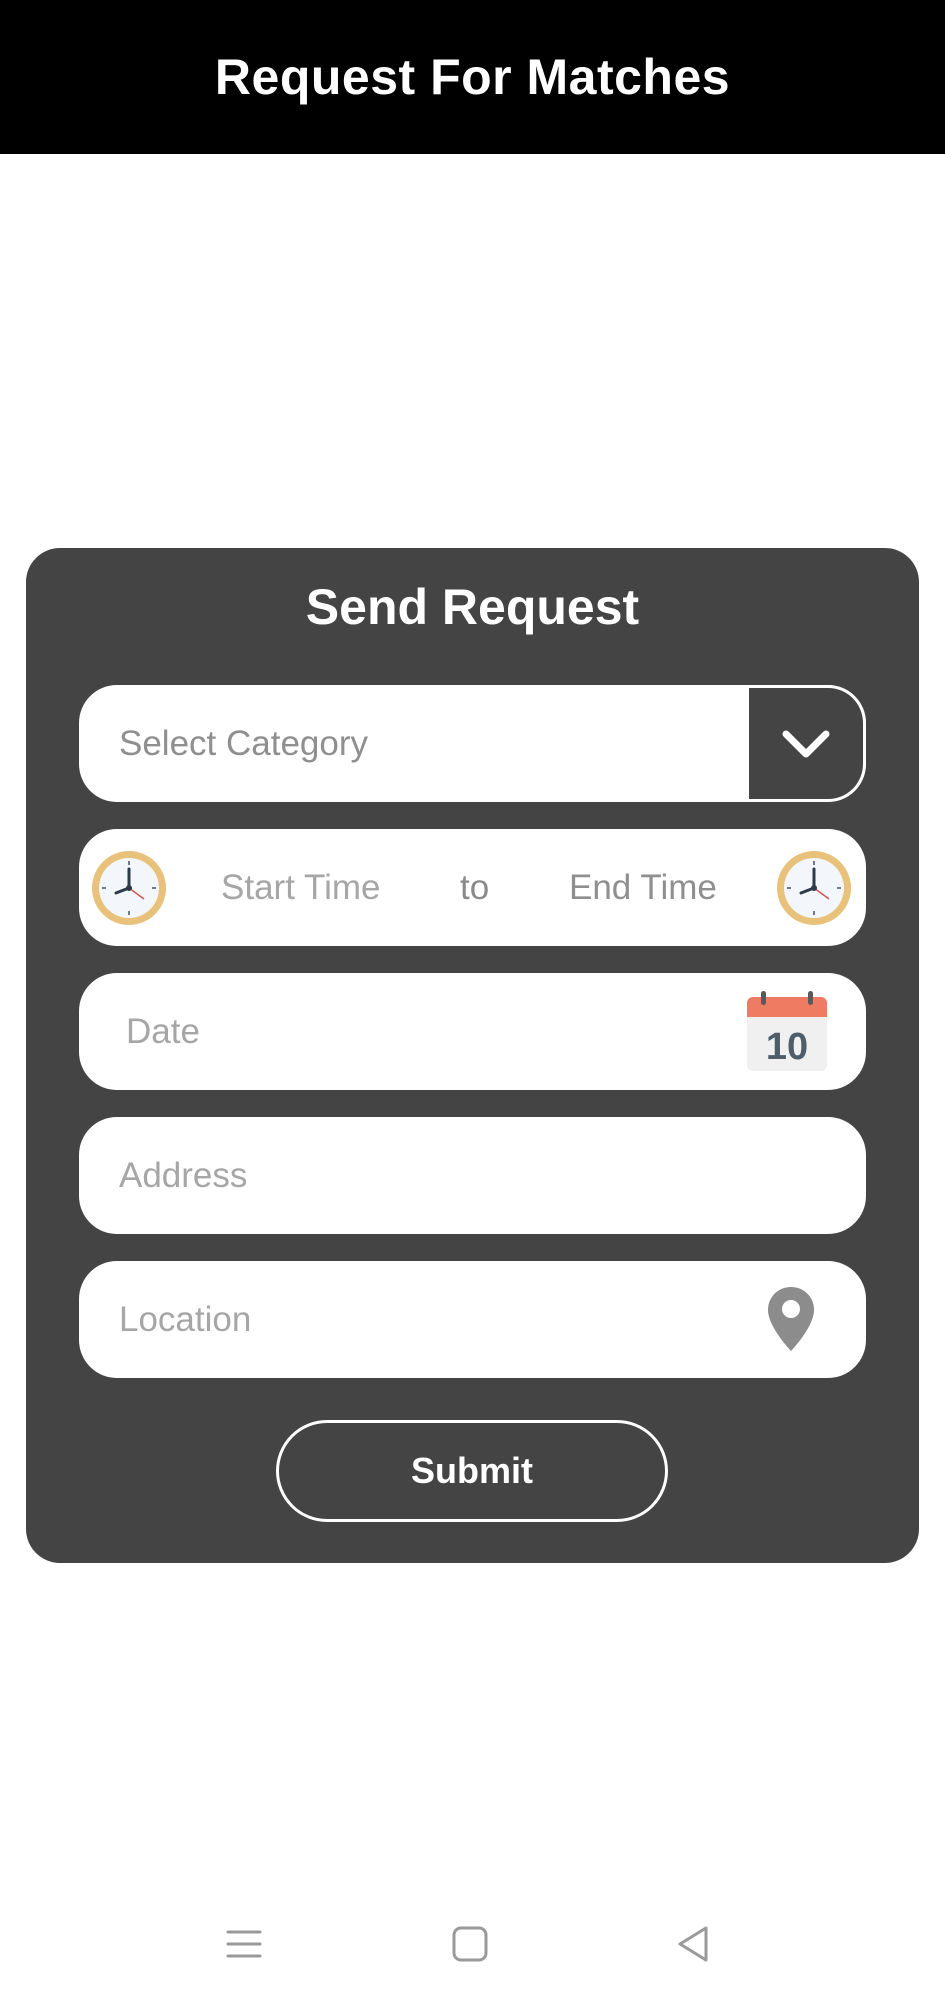 The width and height of the screenshot is (945, 2002). Describe the element at coordinates (470, 1944) in the screenshot. I see `home-square-icon` at that location.